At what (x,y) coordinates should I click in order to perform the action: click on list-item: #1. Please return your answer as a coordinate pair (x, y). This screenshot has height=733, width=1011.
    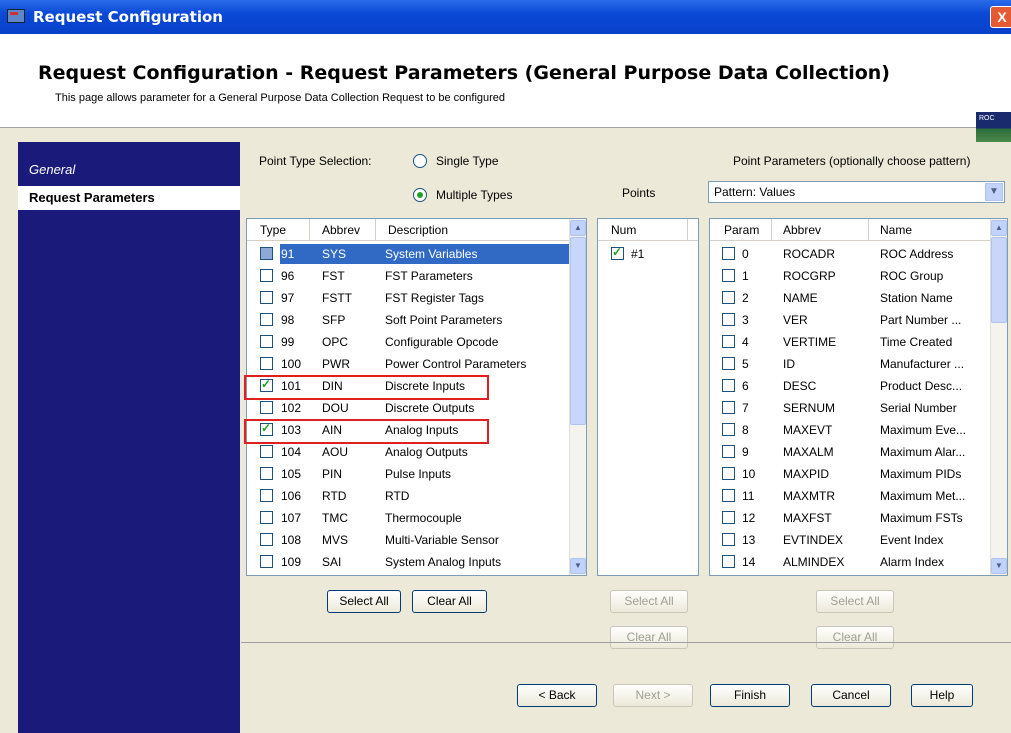
    Looking at the image, I should click on (648, 254).